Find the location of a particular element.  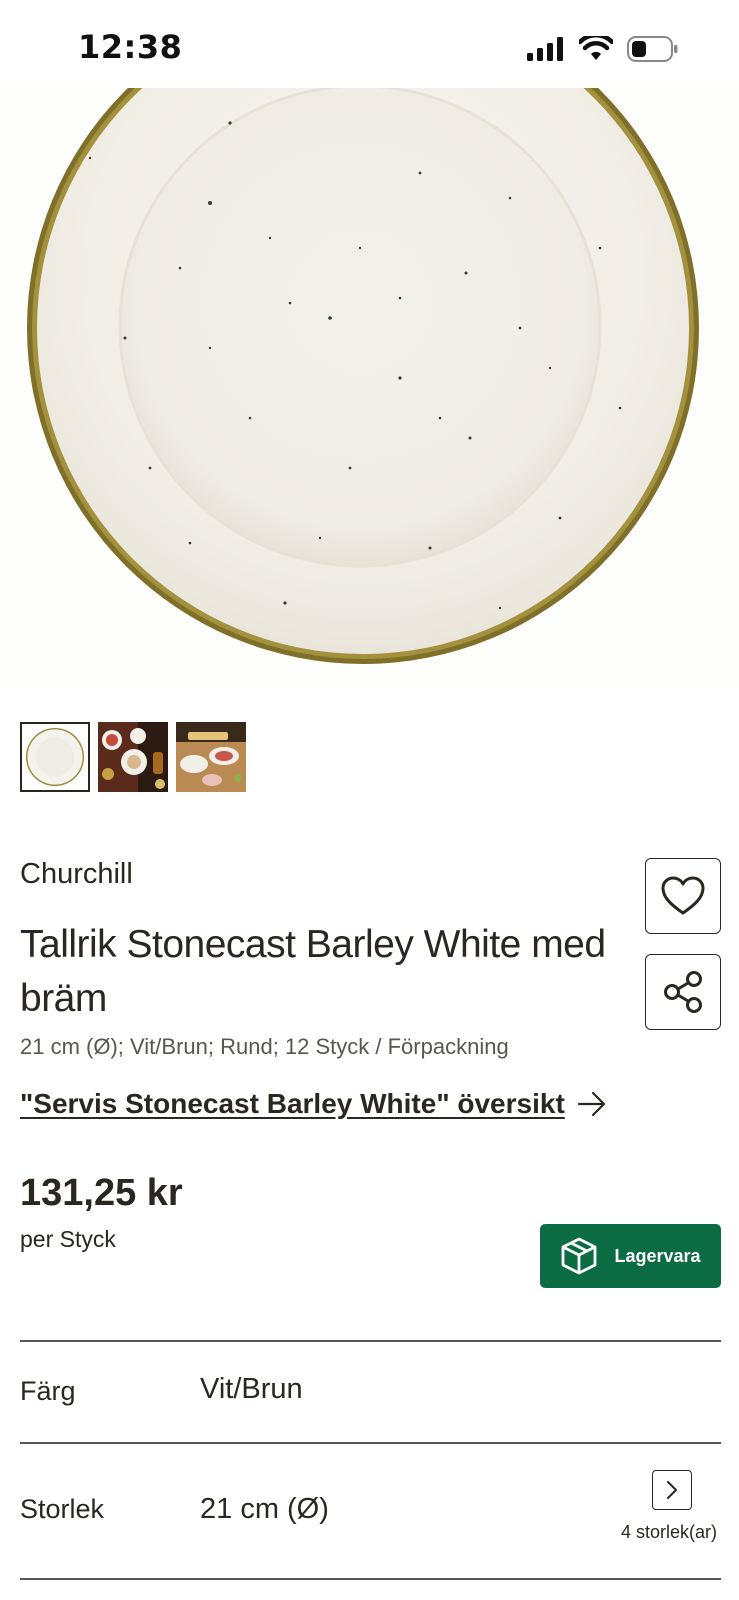

stock-status-badge: Lagervara is located at coordinates (630, 1256).